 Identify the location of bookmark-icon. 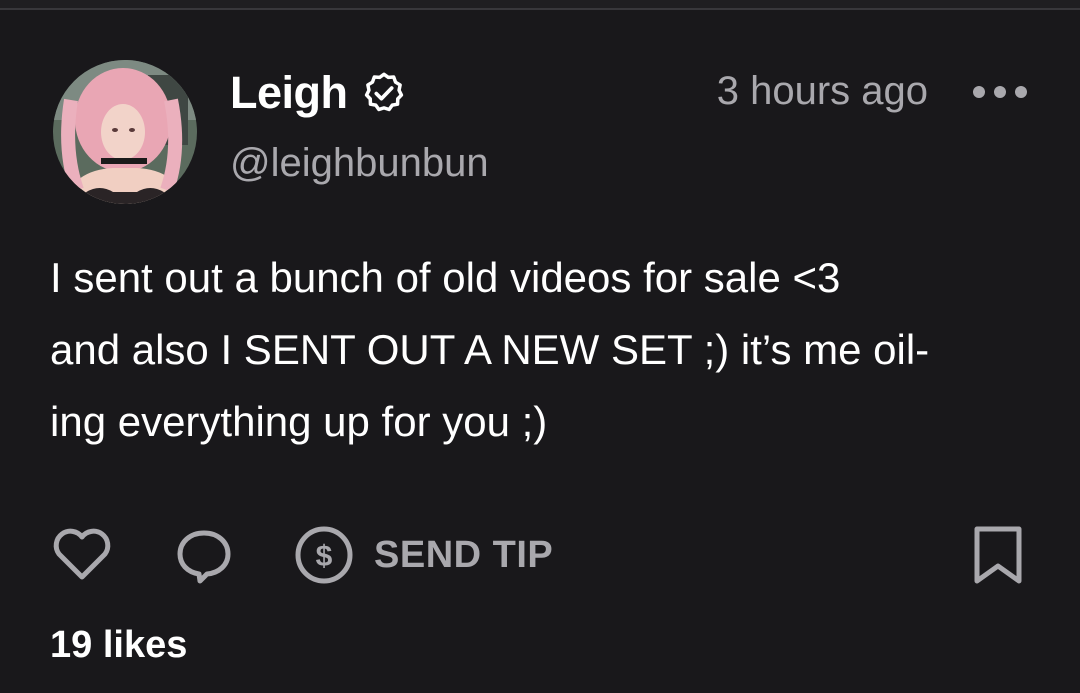
(998, 555).